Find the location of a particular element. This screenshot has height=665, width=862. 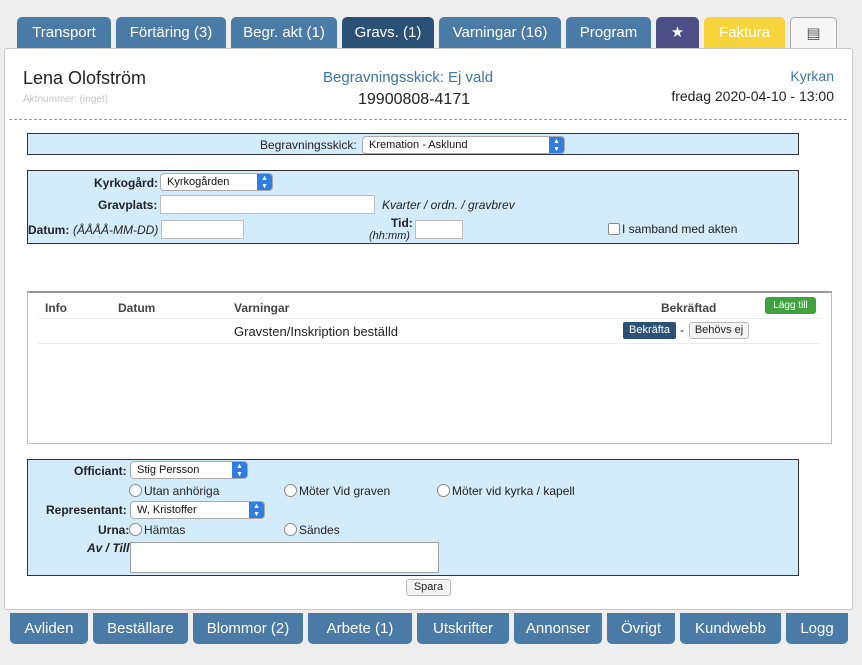

begravningsskick-label: Begravningsskick: is located at coordinates (308, 145).